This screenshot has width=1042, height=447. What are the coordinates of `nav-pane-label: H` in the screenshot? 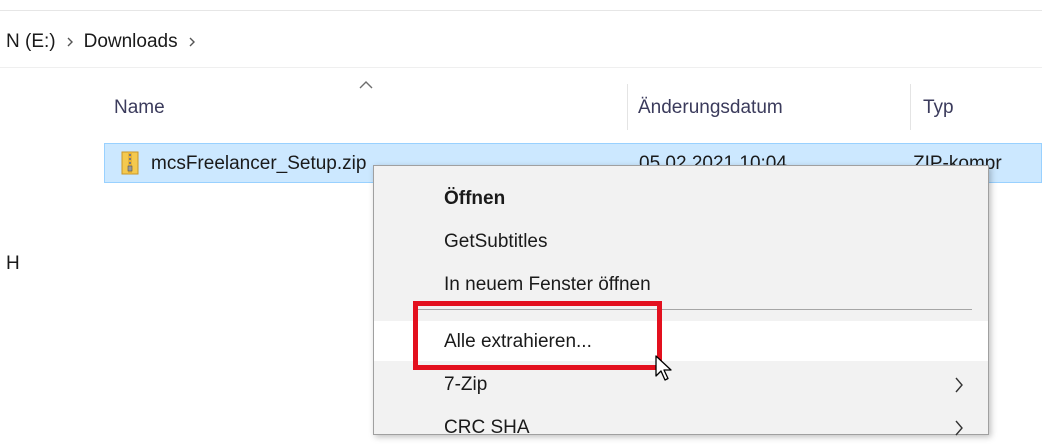 It's located at (13, 263).